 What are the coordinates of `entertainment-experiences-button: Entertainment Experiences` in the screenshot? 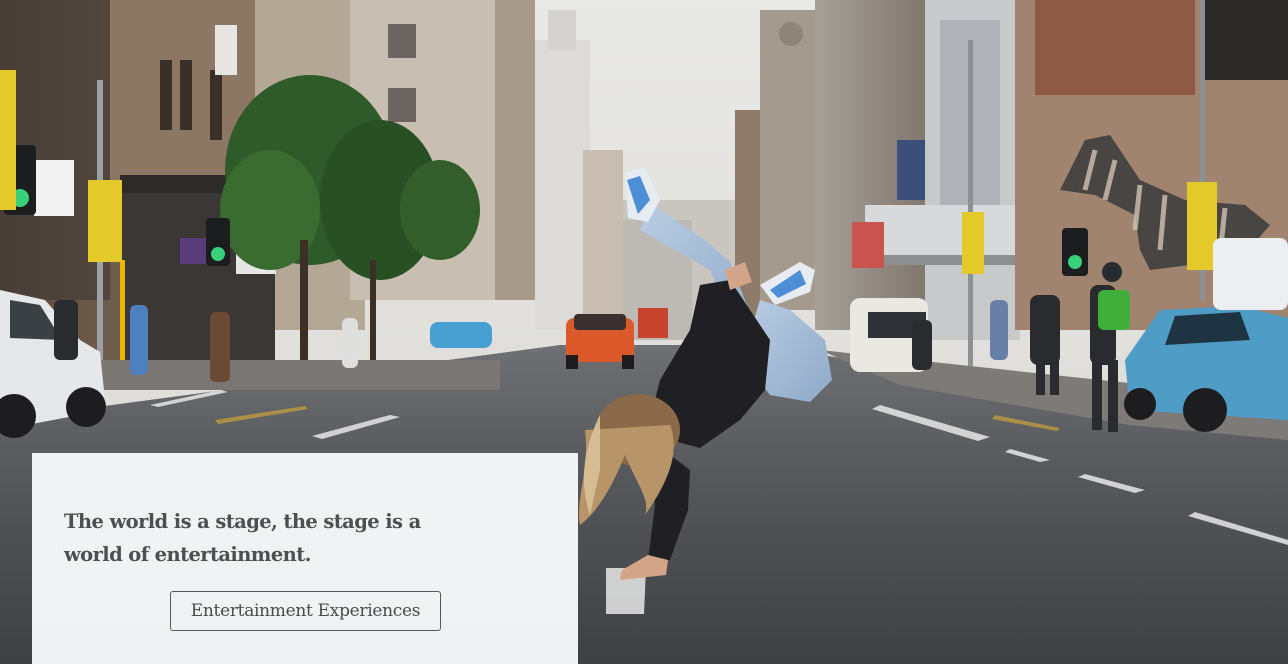 It's located at (305, 611).